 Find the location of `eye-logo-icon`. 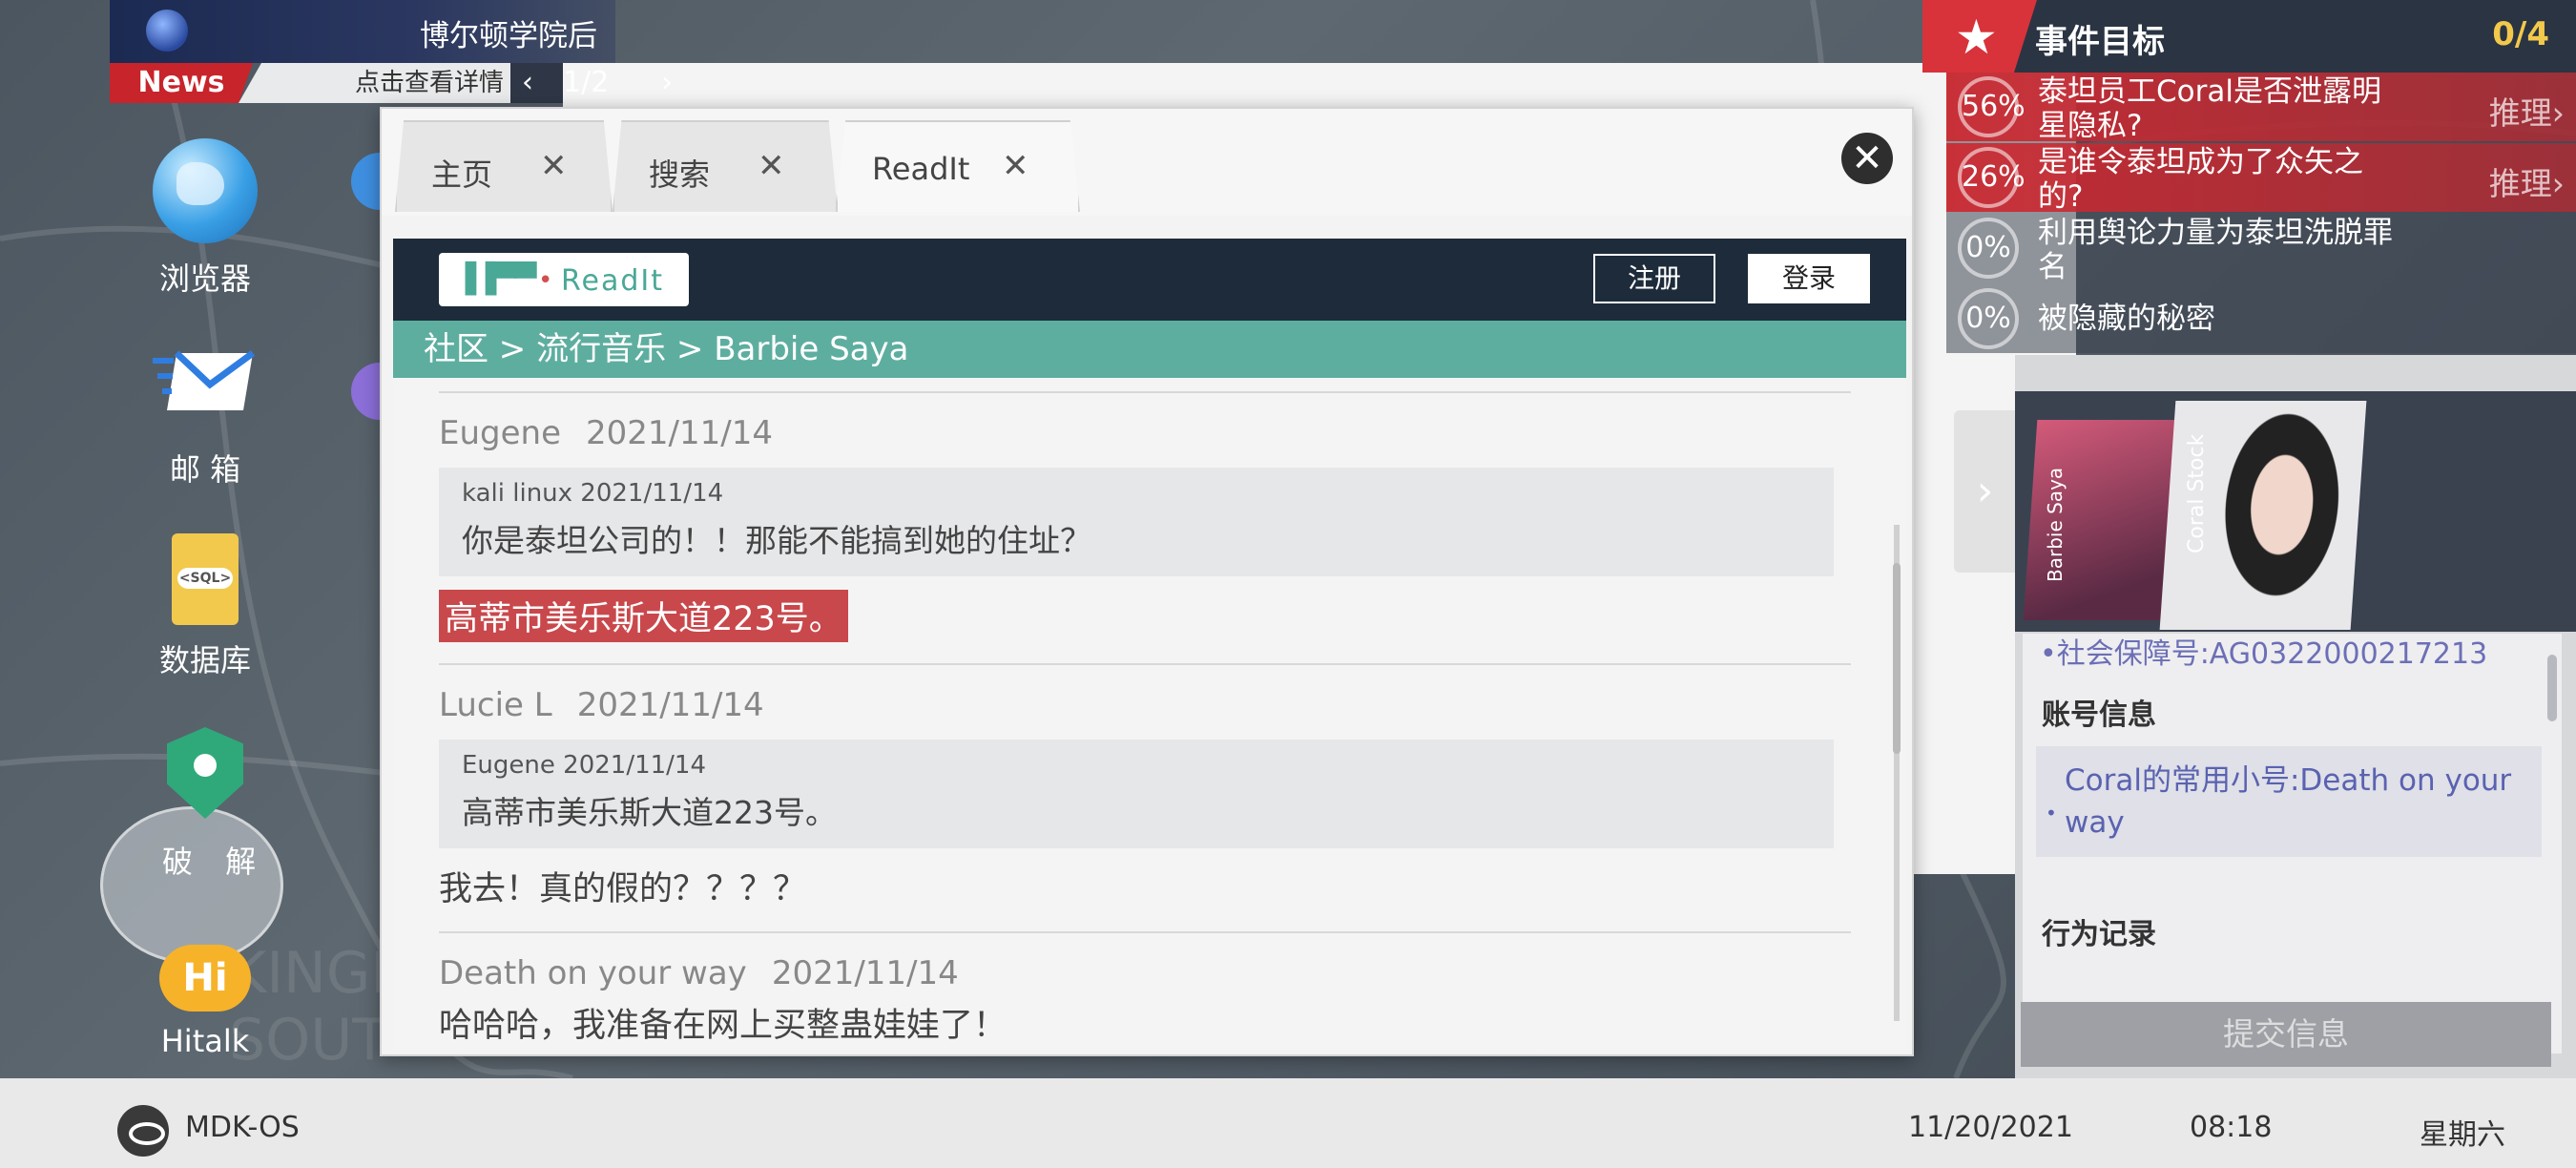

eye-logo-icon is located at coordinates (143, 1131).